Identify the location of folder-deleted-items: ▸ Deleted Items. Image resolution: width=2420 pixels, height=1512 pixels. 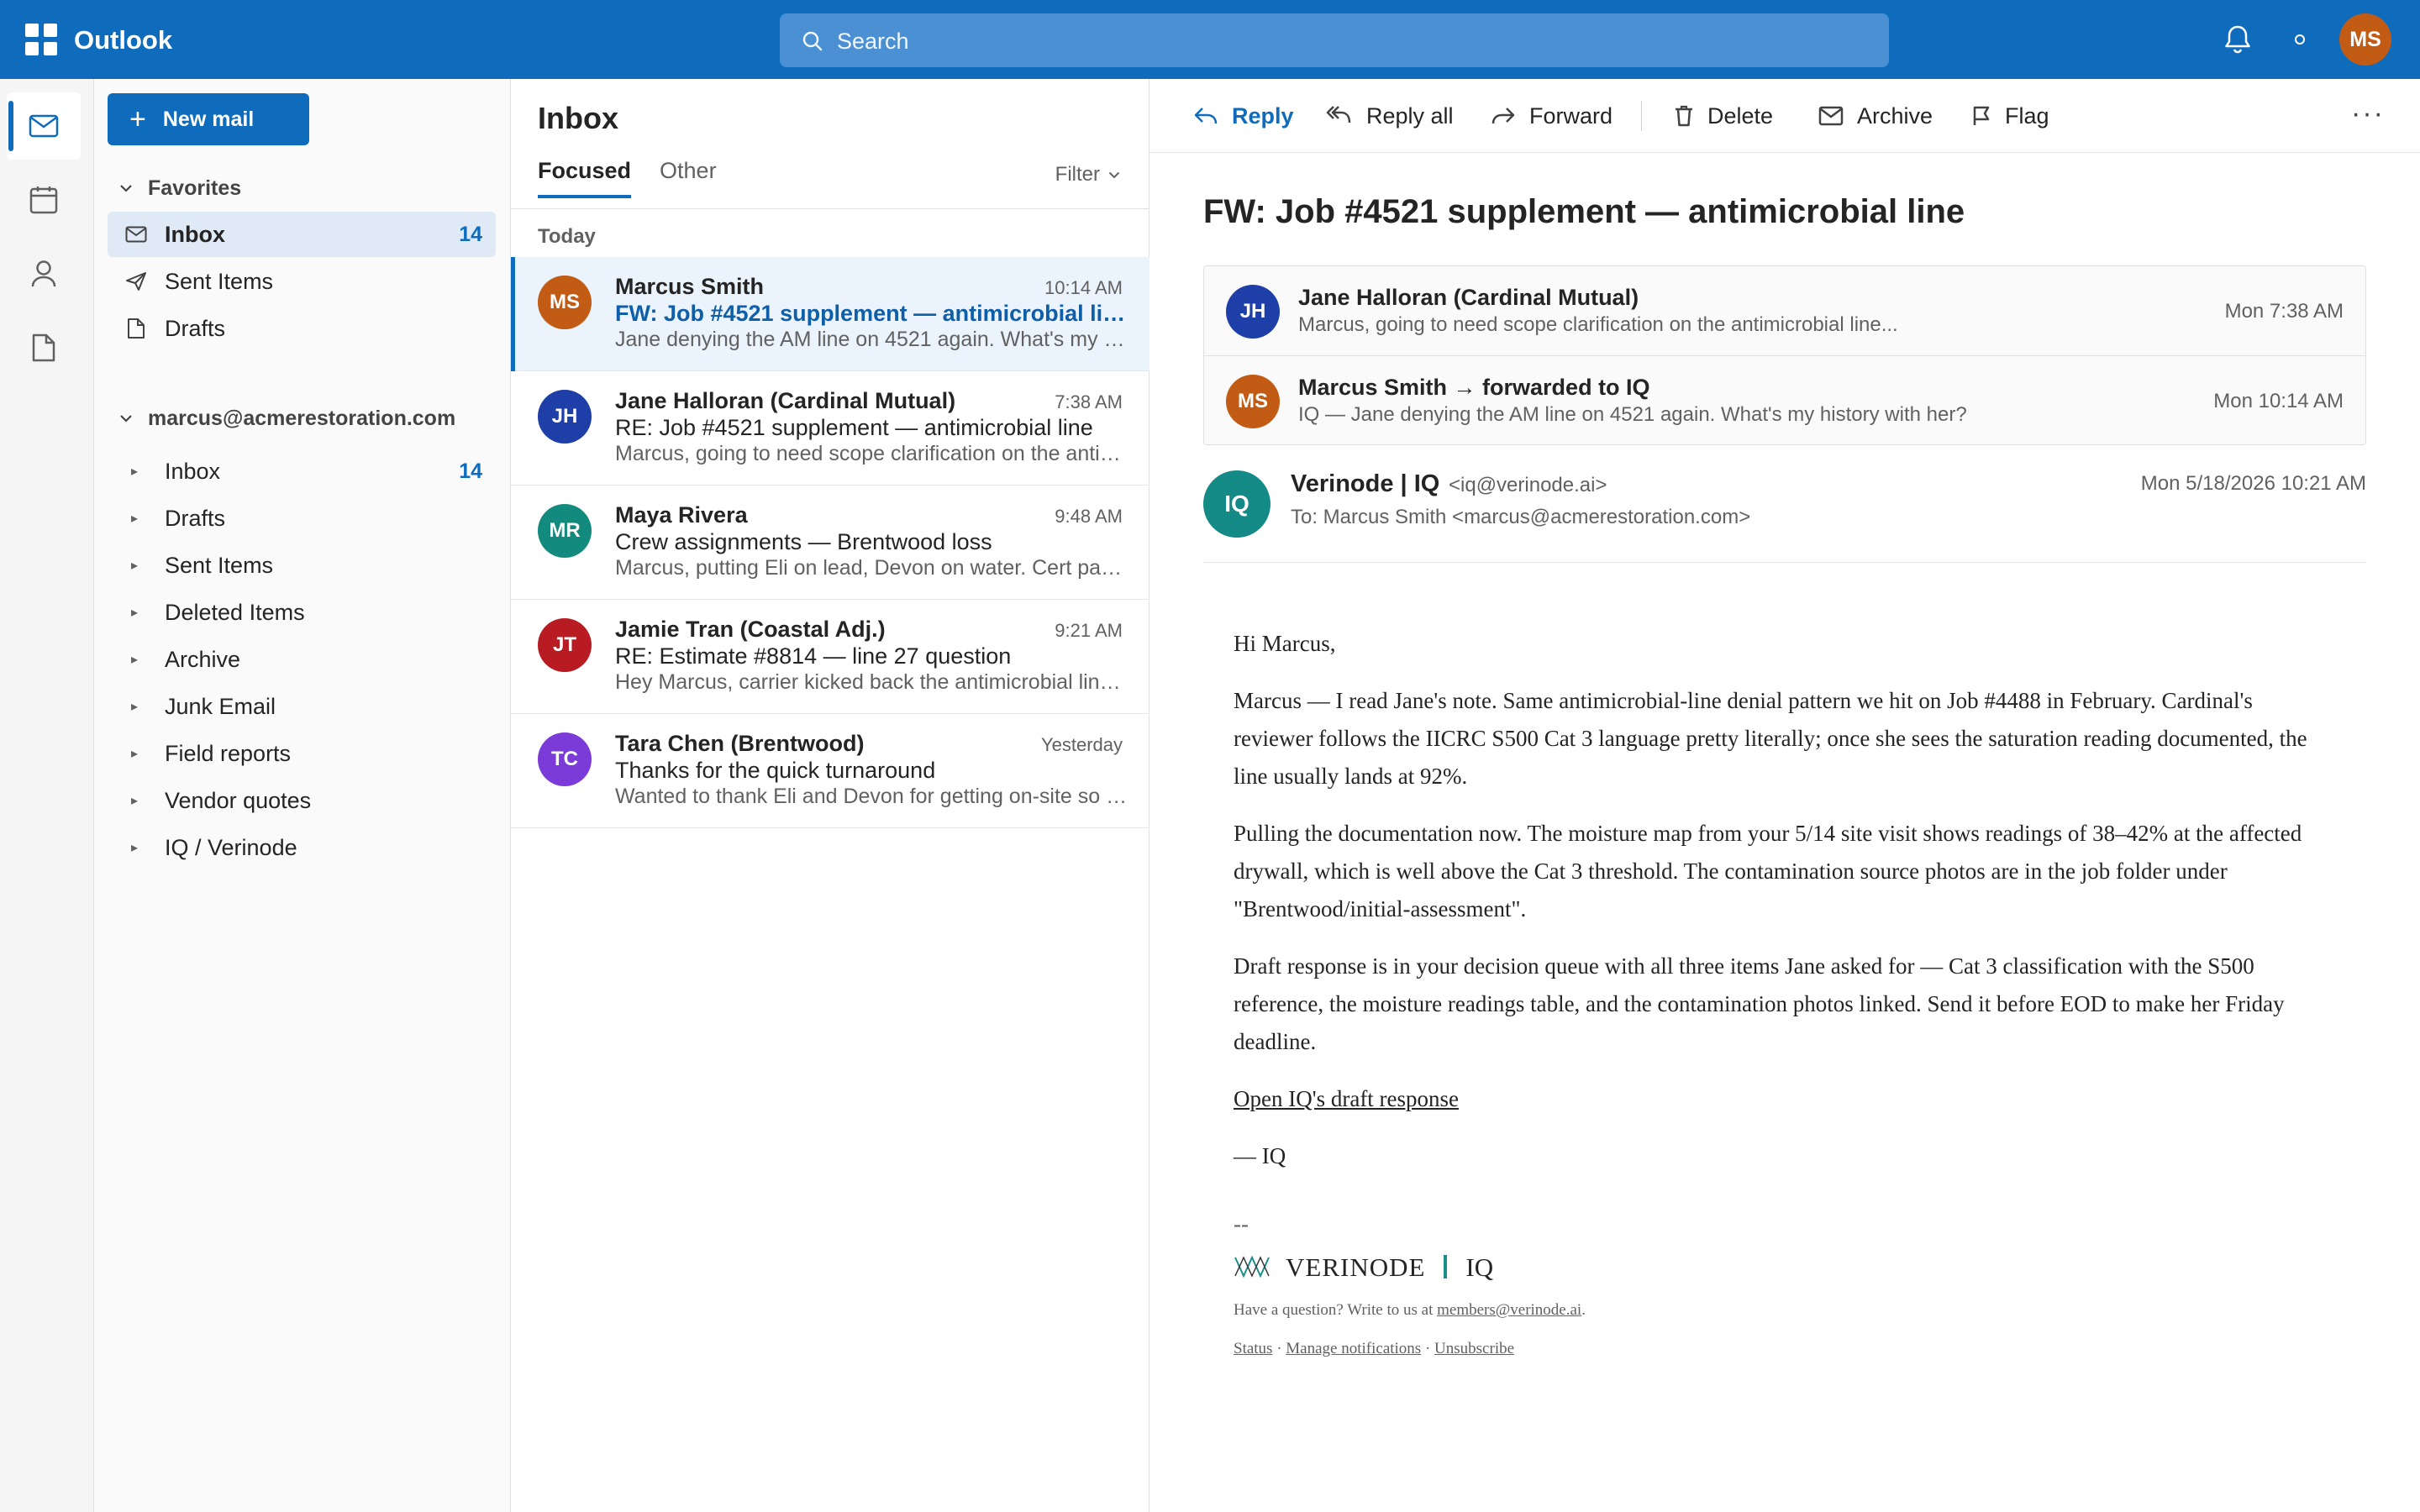
(302, 612).